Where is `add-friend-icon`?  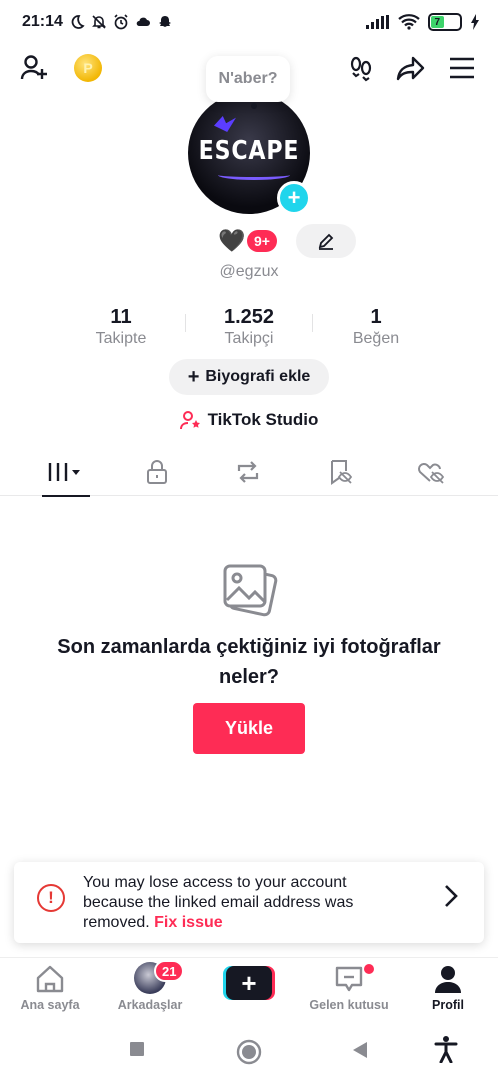 add-friend-icon is located at coordinates (34, 68).